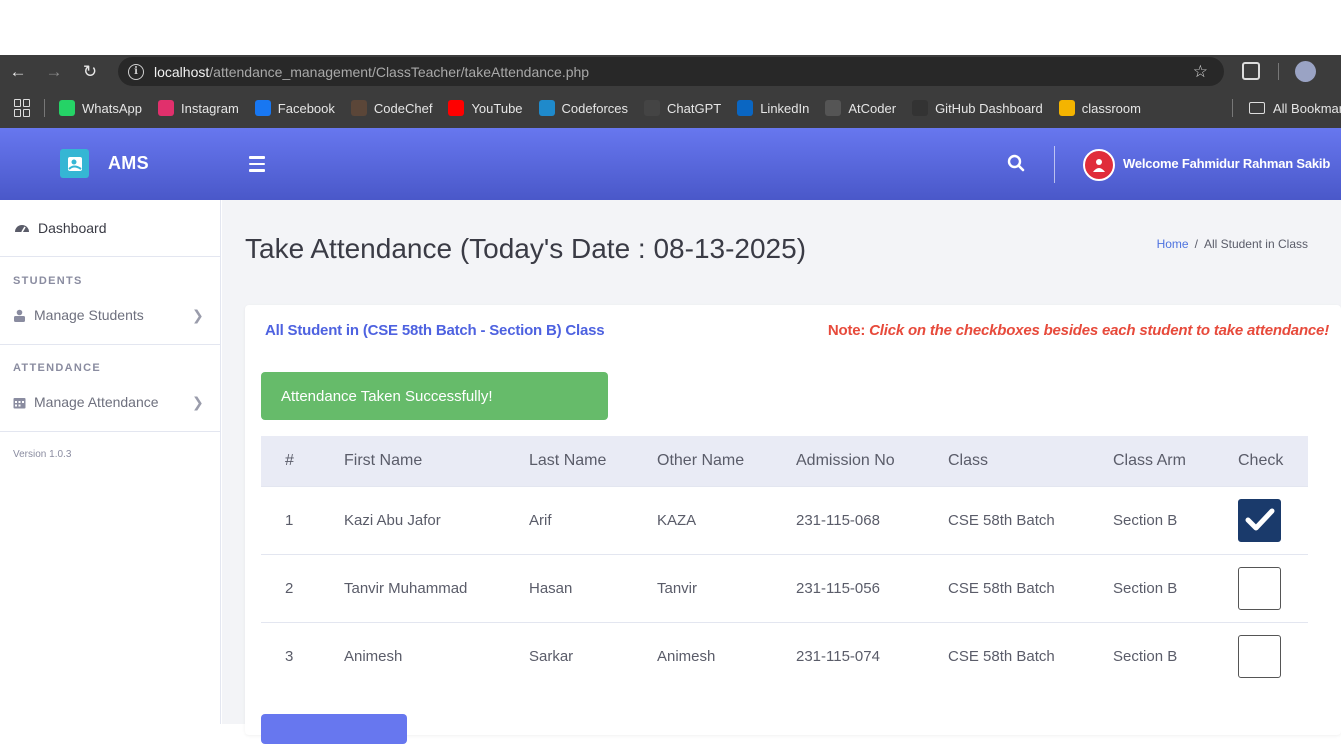 Image resolution: width=1341 pixels, height=744 pixels. I want to click on reload-icon: ↻, so click(90, 71).